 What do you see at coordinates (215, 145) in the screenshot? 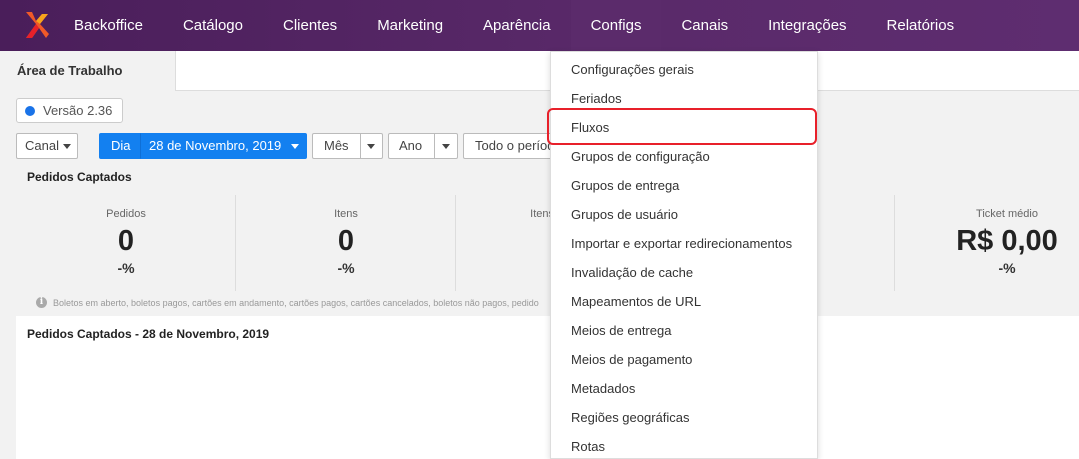
I see `date-label: 28 de Novembro, 2019` at bounding box center [215, 145].